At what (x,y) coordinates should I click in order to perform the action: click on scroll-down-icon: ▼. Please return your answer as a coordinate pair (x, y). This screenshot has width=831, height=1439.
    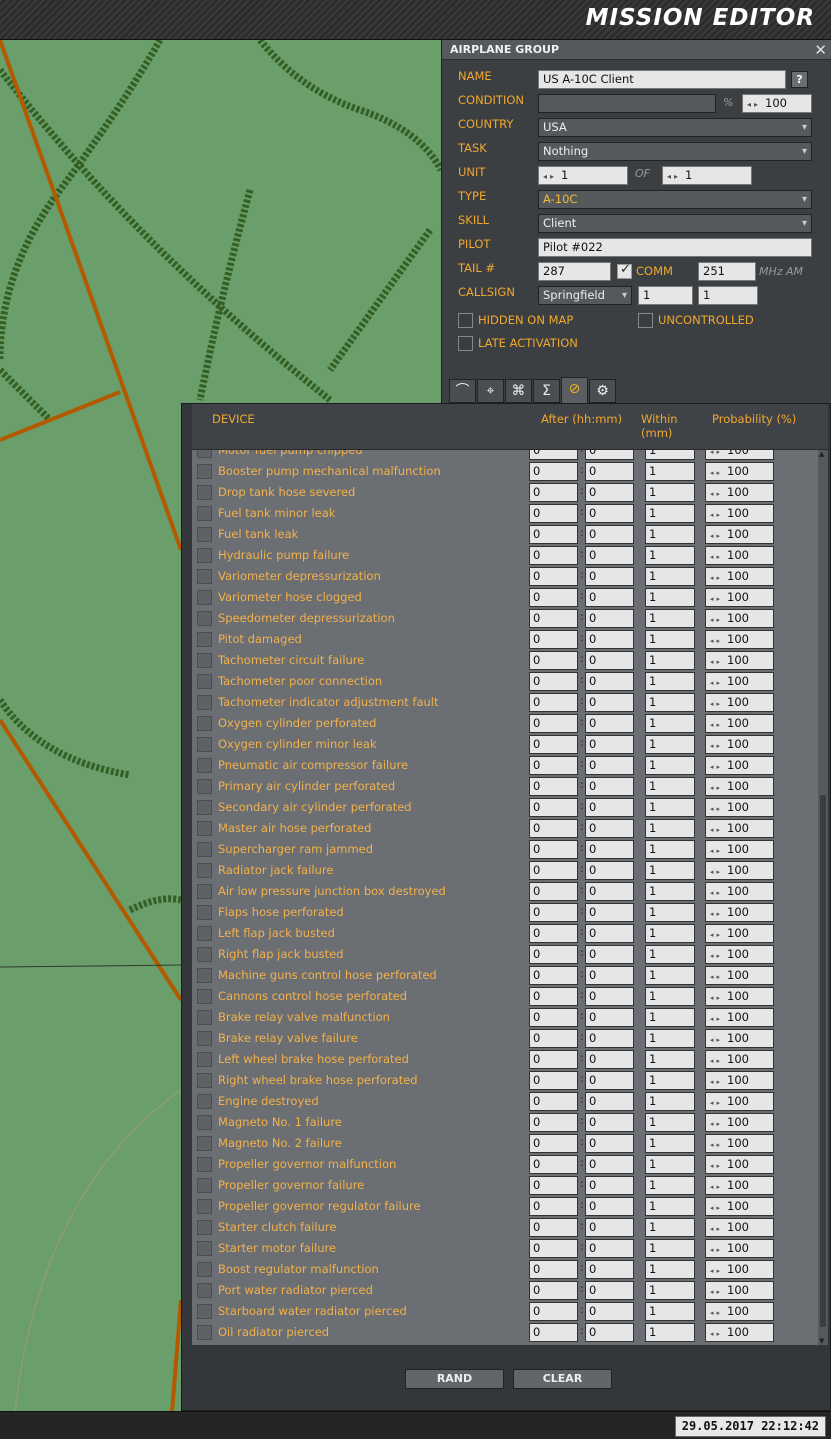
    Looking at the image, I should click on (821, 1341).